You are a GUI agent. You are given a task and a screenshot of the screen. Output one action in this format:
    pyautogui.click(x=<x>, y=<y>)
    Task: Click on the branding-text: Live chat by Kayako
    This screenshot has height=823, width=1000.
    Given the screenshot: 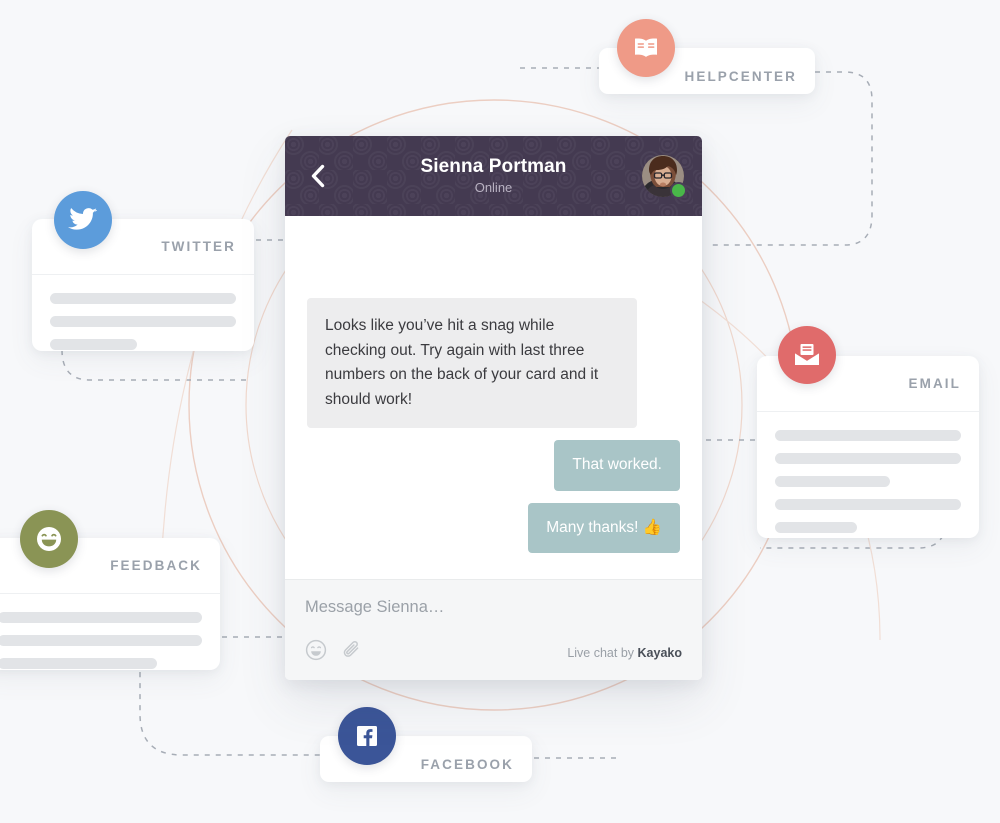 What is the action you would take?
    pyautogui.click(x=624, y=653)
    